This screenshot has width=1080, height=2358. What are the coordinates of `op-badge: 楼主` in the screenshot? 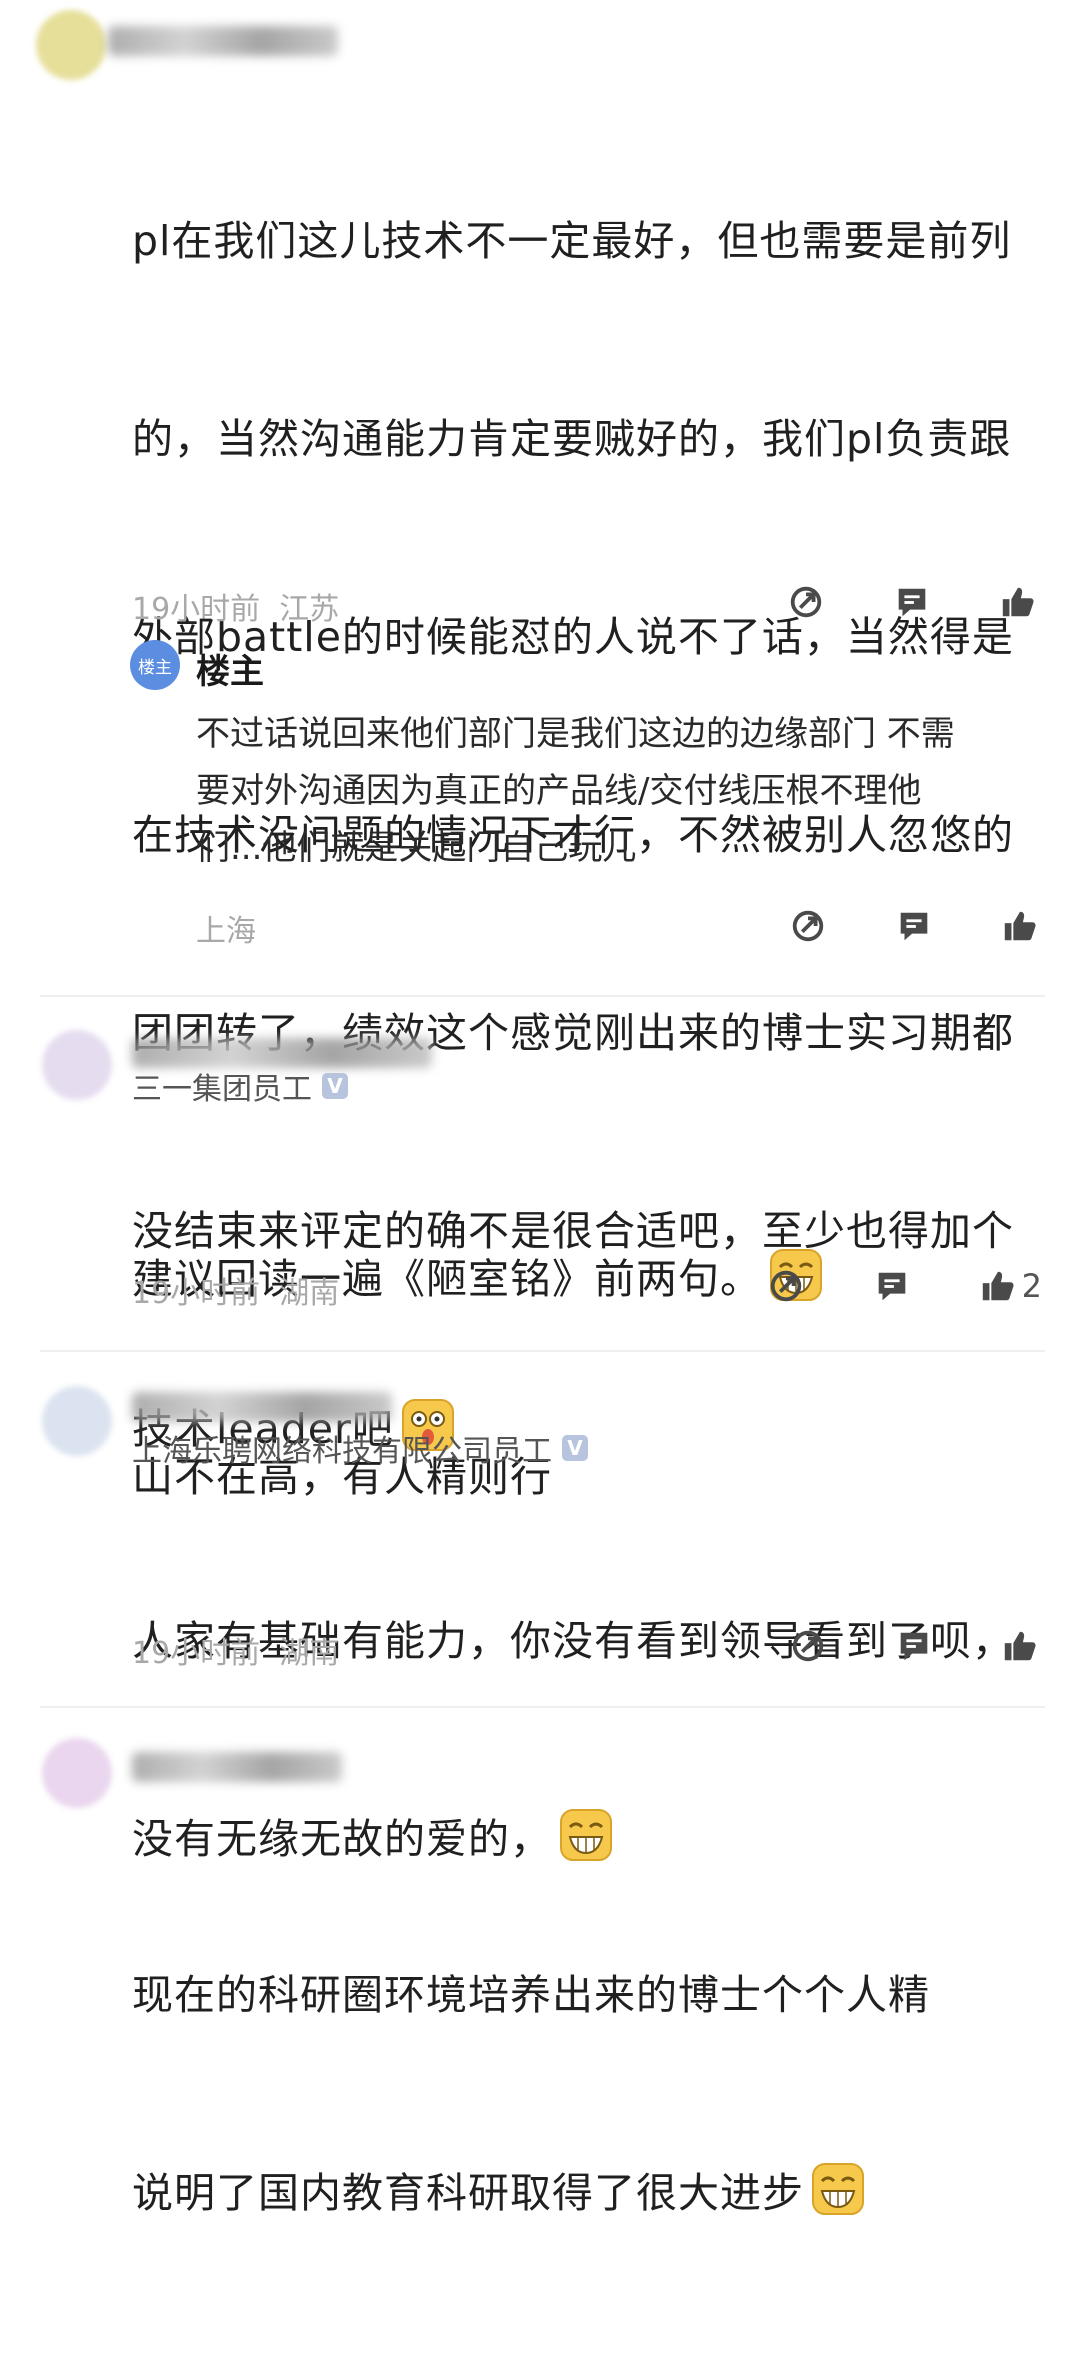 It's located at (155, 665).